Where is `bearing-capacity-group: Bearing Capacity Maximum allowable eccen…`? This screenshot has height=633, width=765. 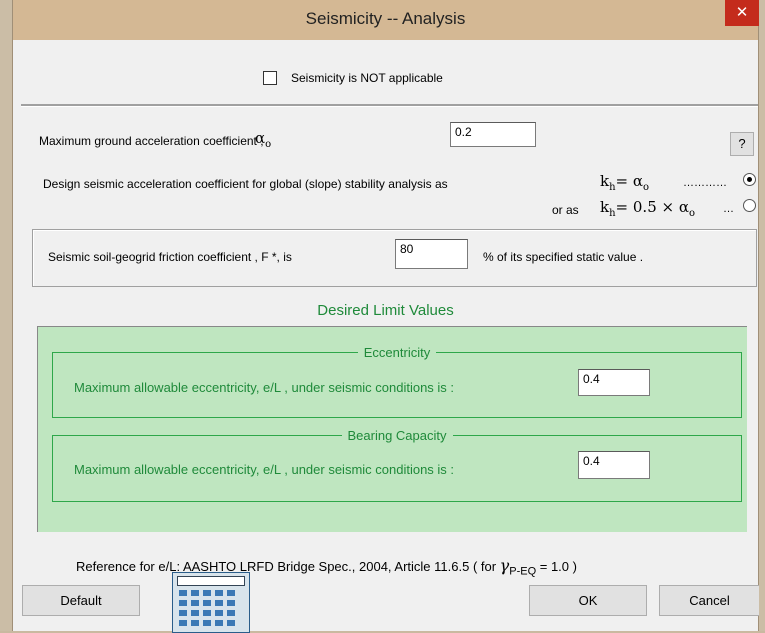
bearing-capacity-group: Bearing Capacity Maximum allowable eccen… is located at coordinates (397, 465).